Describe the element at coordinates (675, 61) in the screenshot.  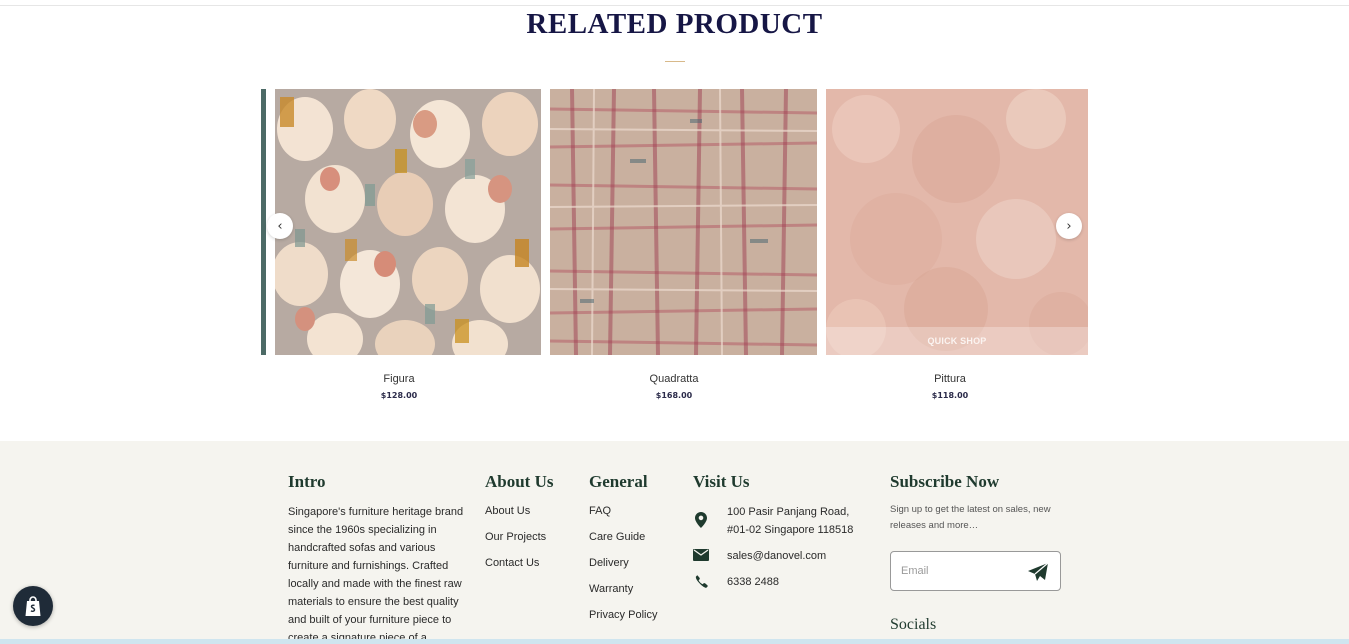
I see `title-underline` at that location.